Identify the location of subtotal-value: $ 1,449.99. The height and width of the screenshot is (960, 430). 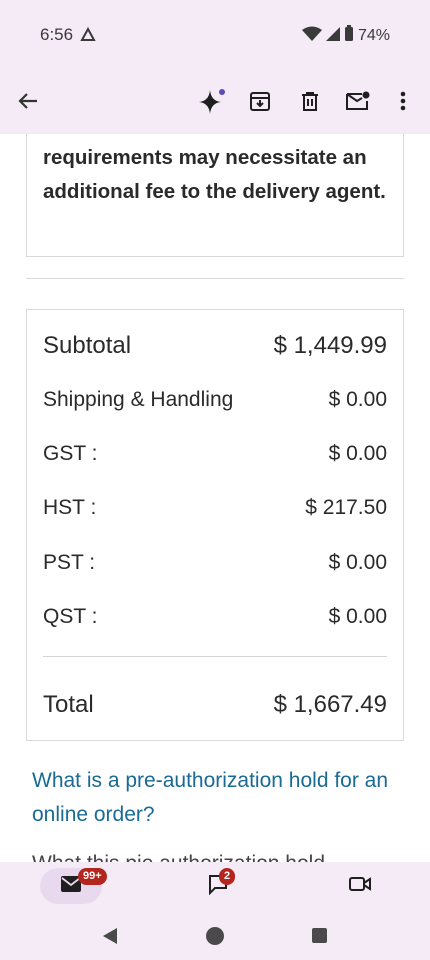
(330, 345).